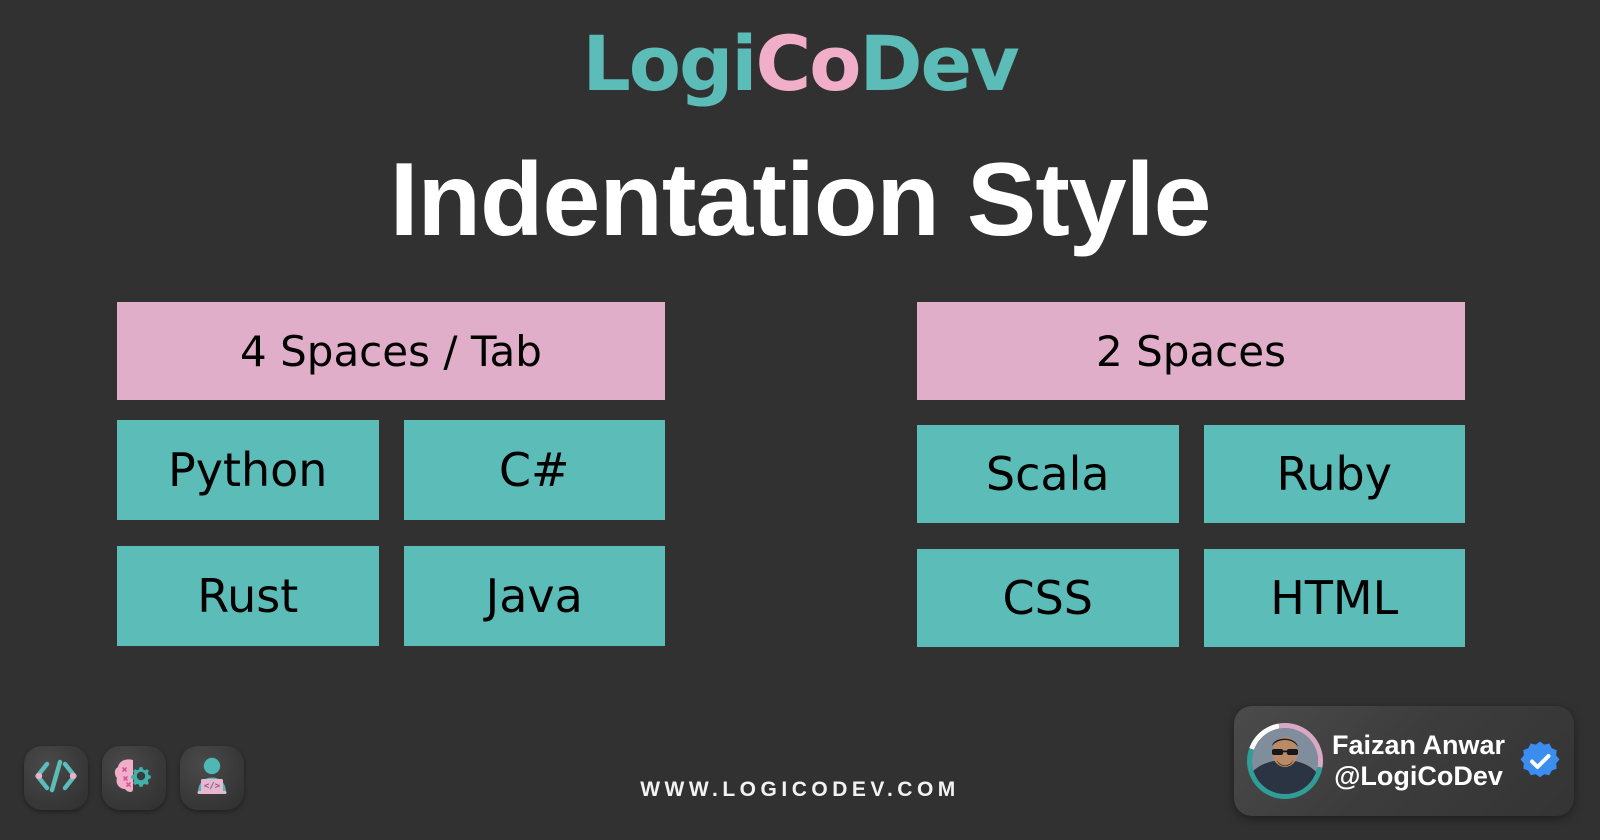 Image resolution: width=1600 pixels, height=840 pixels. I want to click on avatar-photo, so click(1285, 761).